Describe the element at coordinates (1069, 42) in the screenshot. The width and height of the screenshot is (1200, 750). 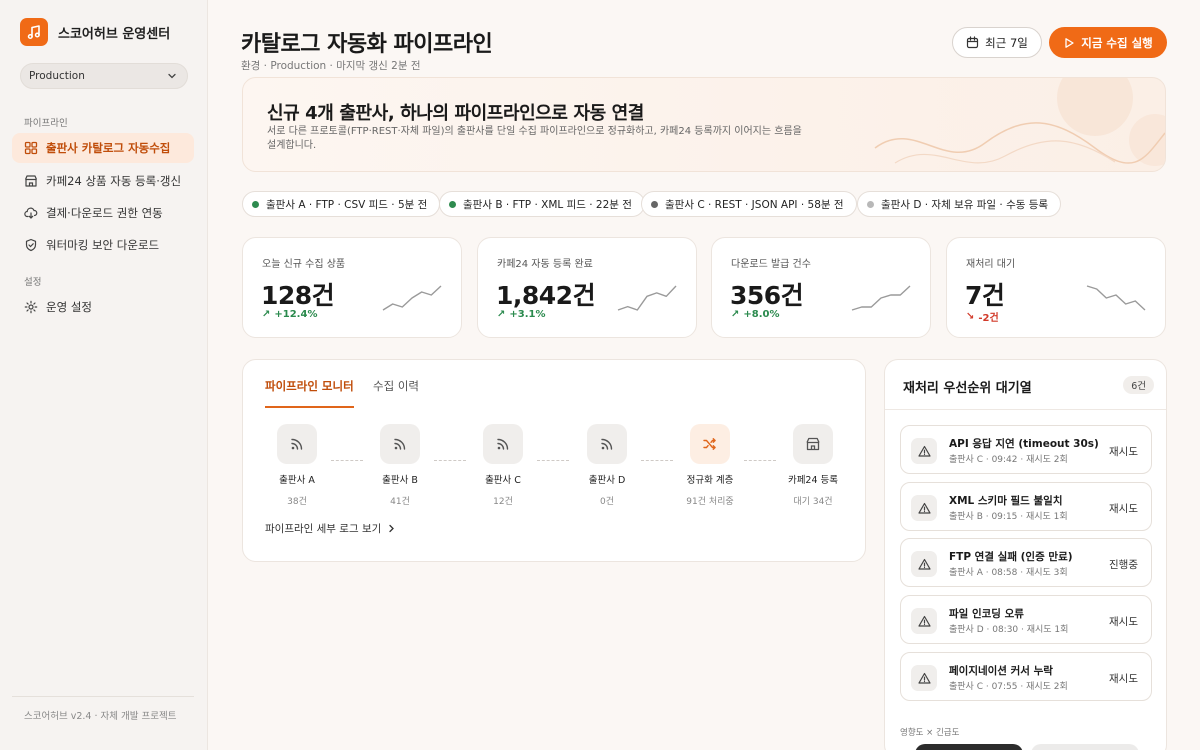
I see `play-icon` at that location.